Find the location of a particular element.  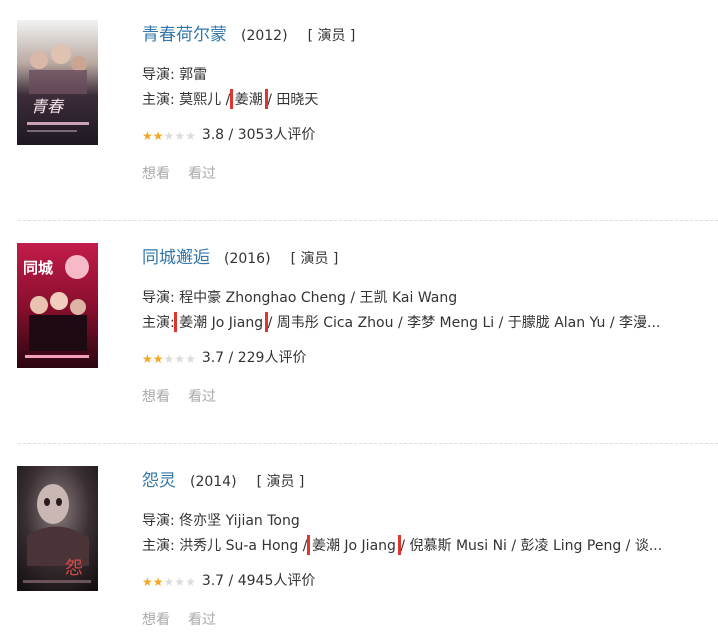

film-poster: 同城 is located at coordinates (57, 305).